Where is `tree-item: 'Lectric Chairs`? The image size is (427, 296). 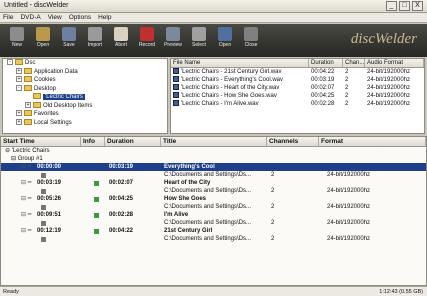 tree-item: 'Lectric Chairs is located at coordinates (85, 97).